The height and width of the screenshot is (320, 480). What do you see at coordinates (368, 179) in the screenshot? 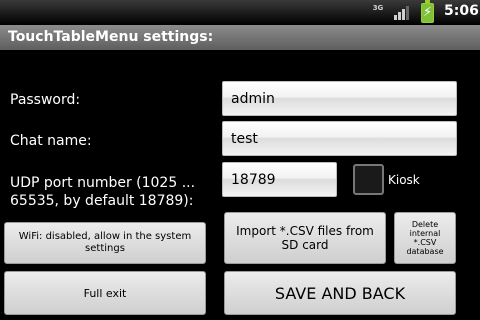
I see `kiosk-checkbox` at bounding box center [368, 179].